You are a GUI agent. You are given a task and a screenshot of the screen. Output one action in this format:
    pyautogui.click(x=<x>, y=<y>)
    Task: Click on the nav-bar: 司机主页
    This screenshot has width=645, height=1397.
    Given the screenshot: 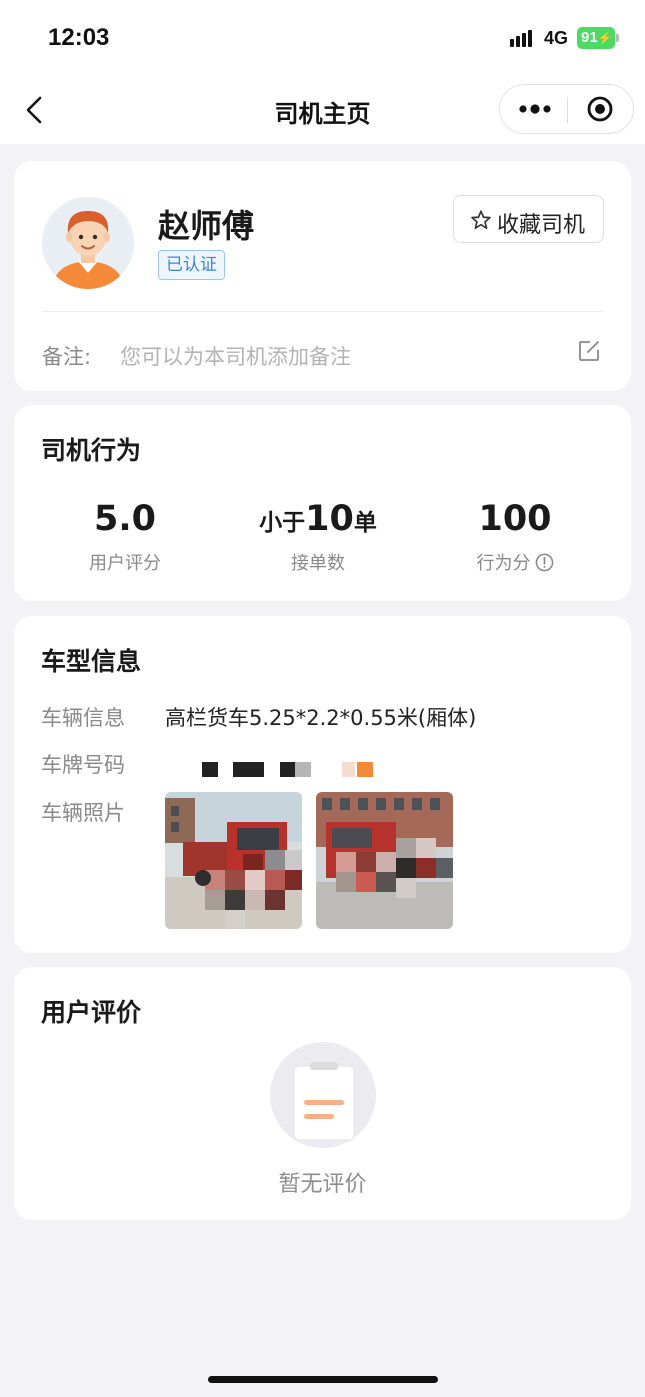 What is the action you would take?
    pyautogui.click(x=322, y=109)
    